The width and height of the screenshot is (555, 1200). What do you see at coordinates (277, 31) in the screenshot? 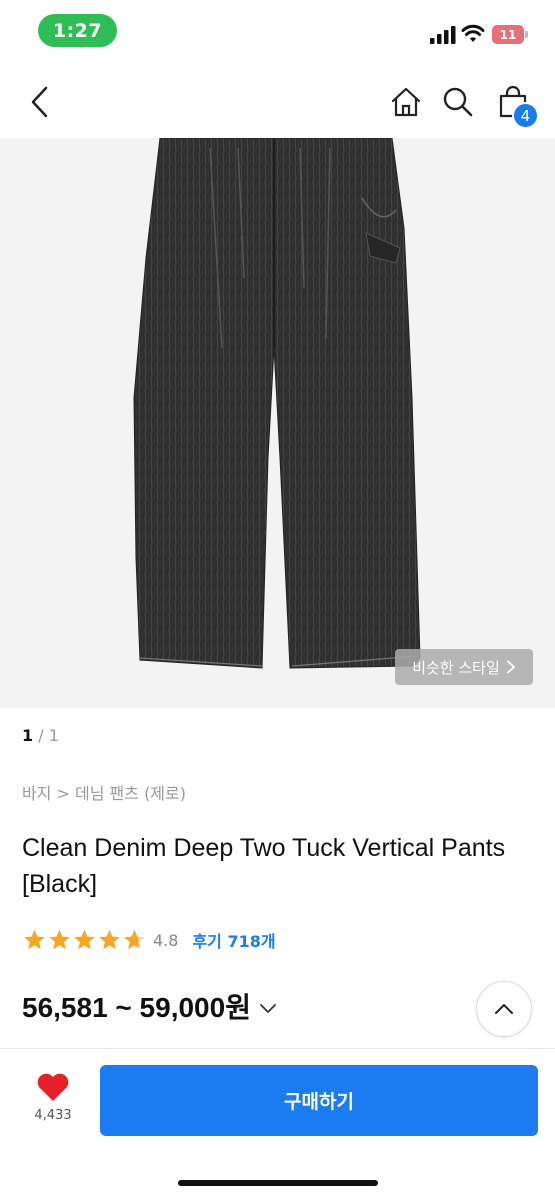
I see `status-bar: 1:27 11` at bounding box center [277, 31].